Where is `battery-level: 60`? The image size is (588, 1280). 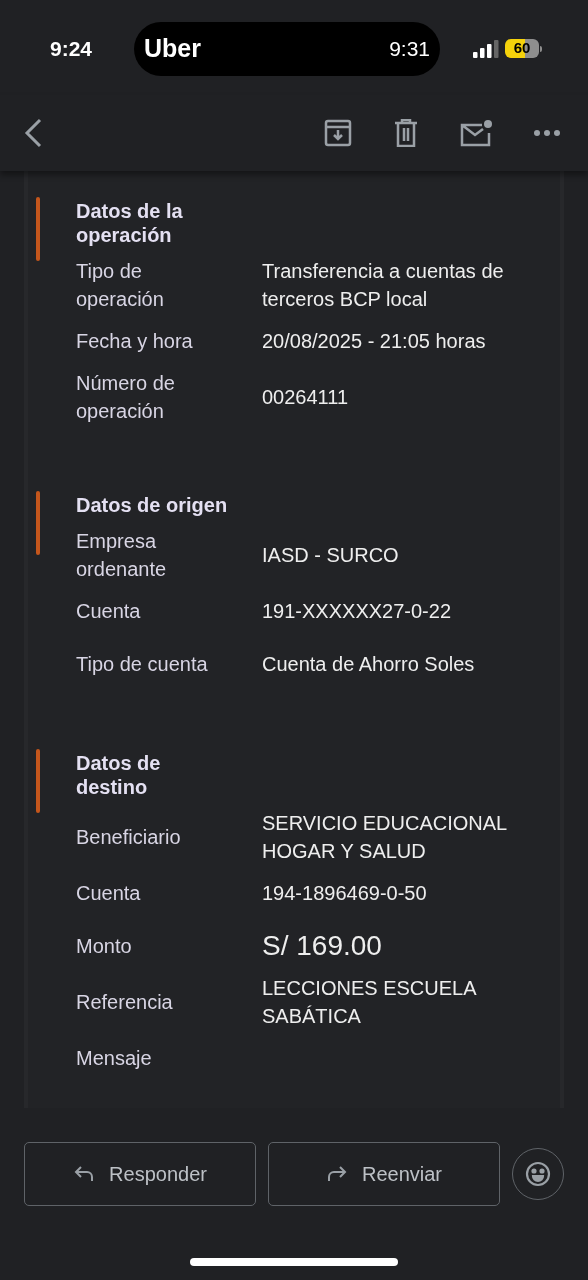
battery-level: 60 is located at coordinates (522, 48).